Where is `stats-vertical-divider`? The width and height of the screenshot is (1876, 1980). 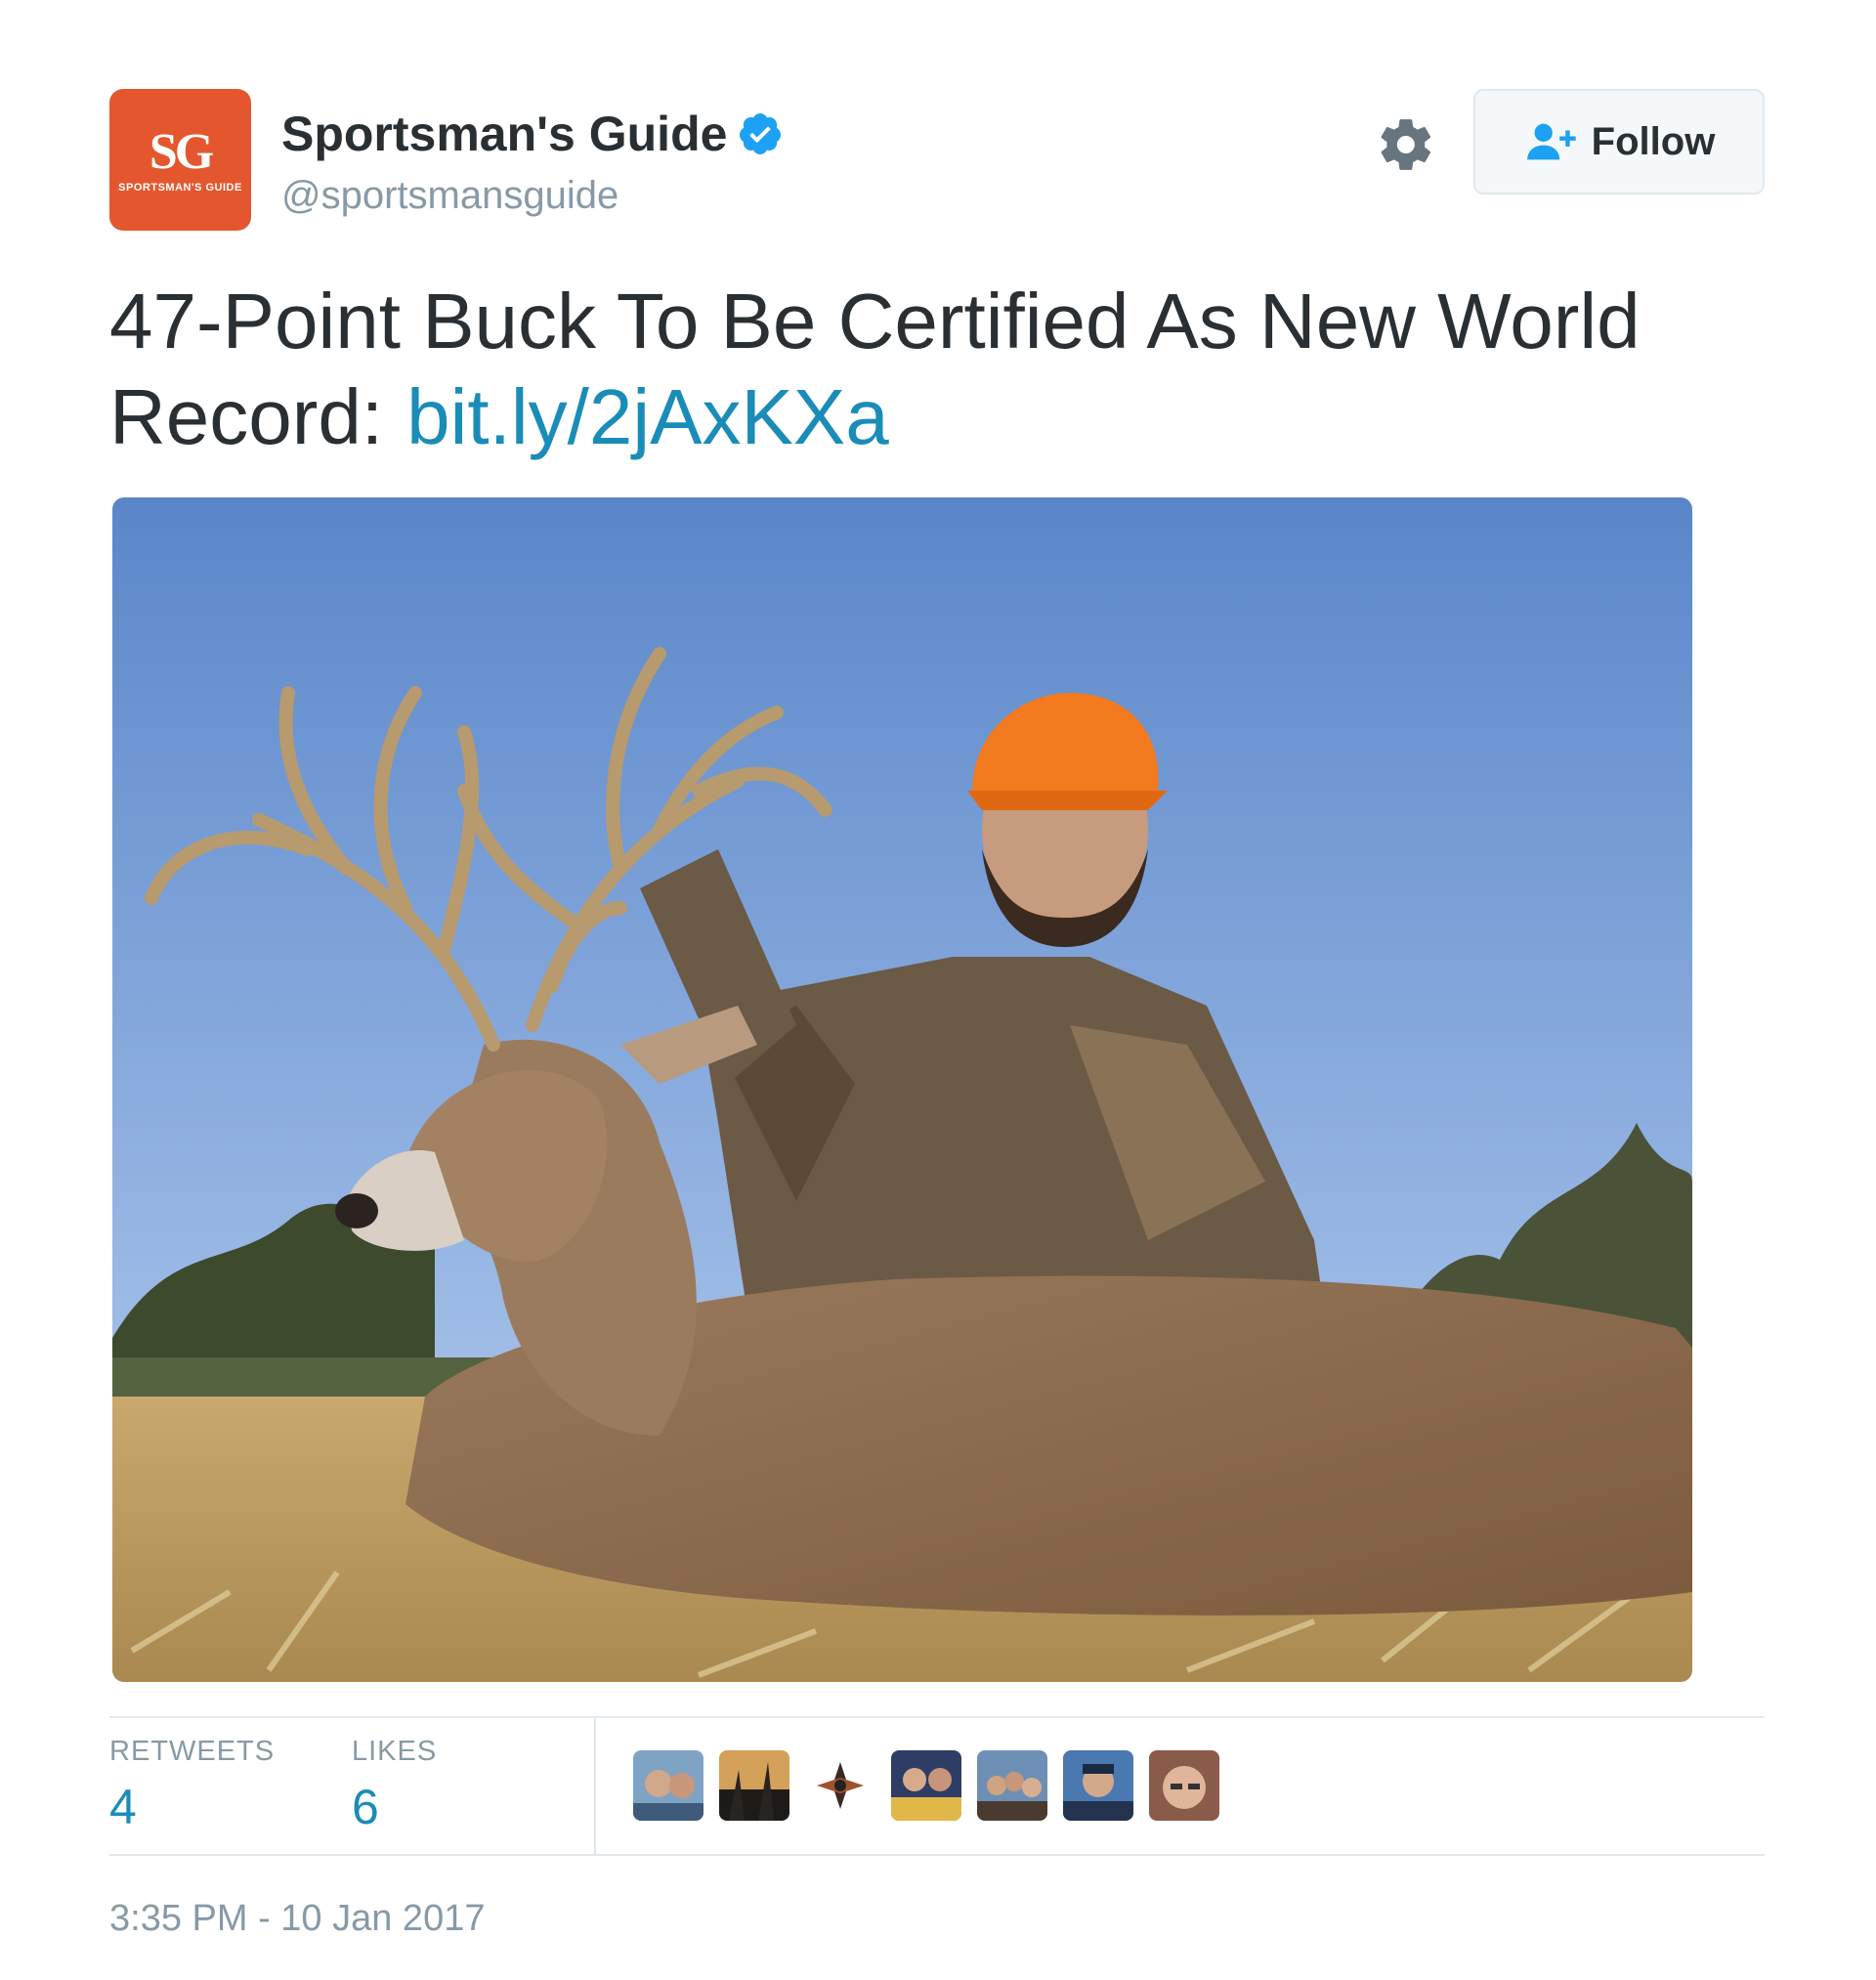
stats-vertical-divider is located at coordinates (595, 1786).